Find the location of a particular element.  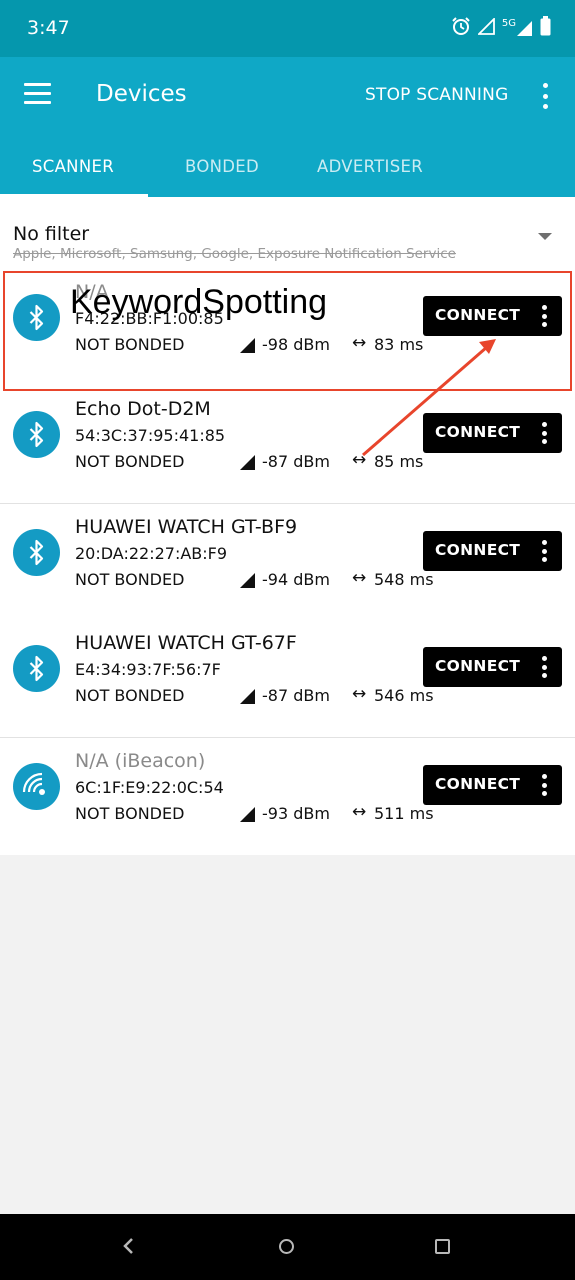

device-interval: 548 ms is located at coordinates (404, 579).